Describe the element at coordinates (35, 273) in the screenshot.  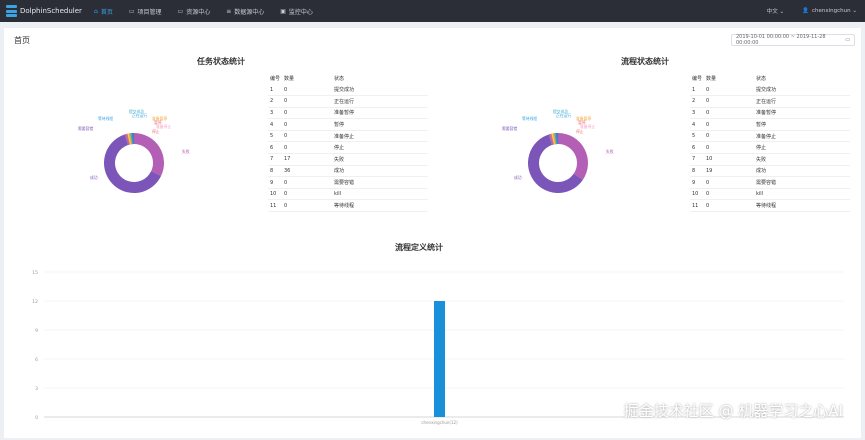
I see `y-tick-label: 15` at that location.